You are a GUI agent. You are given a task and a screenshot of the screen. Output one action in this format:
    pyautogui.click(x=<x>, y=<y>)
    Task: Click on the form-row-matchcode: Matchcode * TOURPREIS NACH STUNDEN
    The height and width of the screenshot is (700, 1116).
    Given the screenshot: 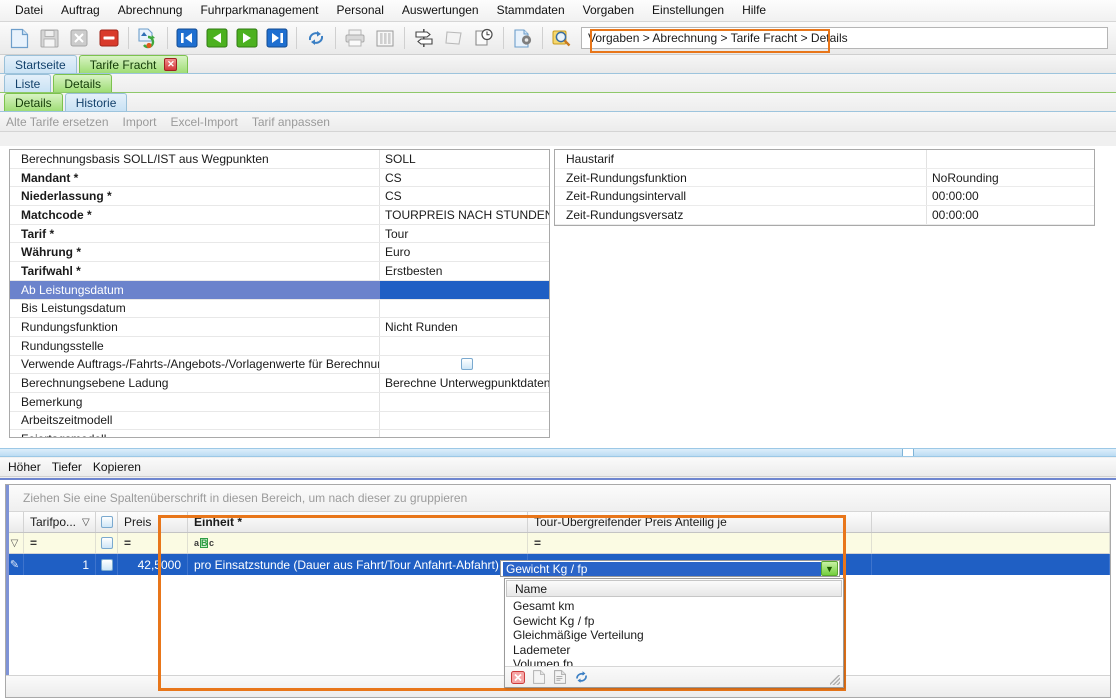 What is the action you would take?
    pyautogui.click(x=279, y=215)
    